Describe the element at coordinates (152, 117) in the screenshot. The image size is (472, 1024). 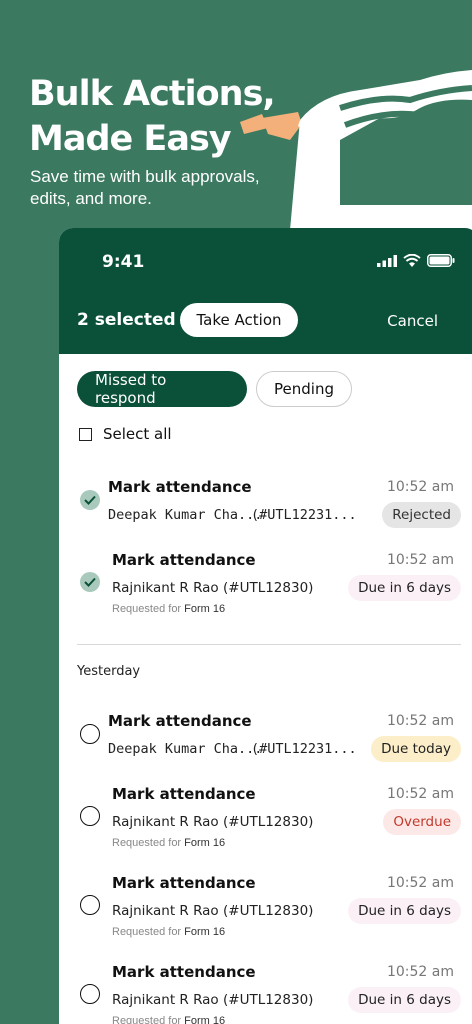
I see `promo-title: Bulk Actions, Made Easy` at that location.